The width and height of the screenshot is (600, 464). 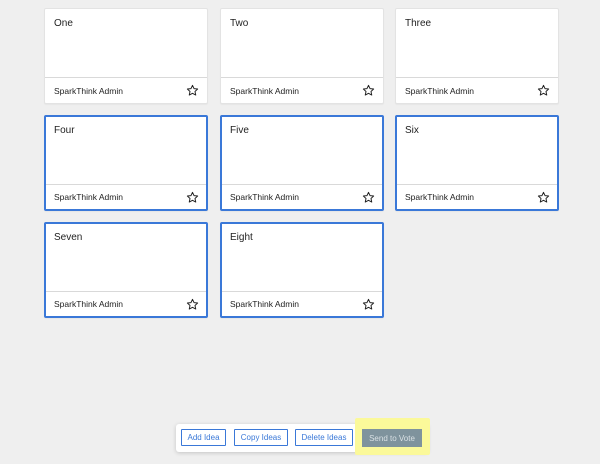 I want to click on idea-title: One, so click(x=63, y=23).